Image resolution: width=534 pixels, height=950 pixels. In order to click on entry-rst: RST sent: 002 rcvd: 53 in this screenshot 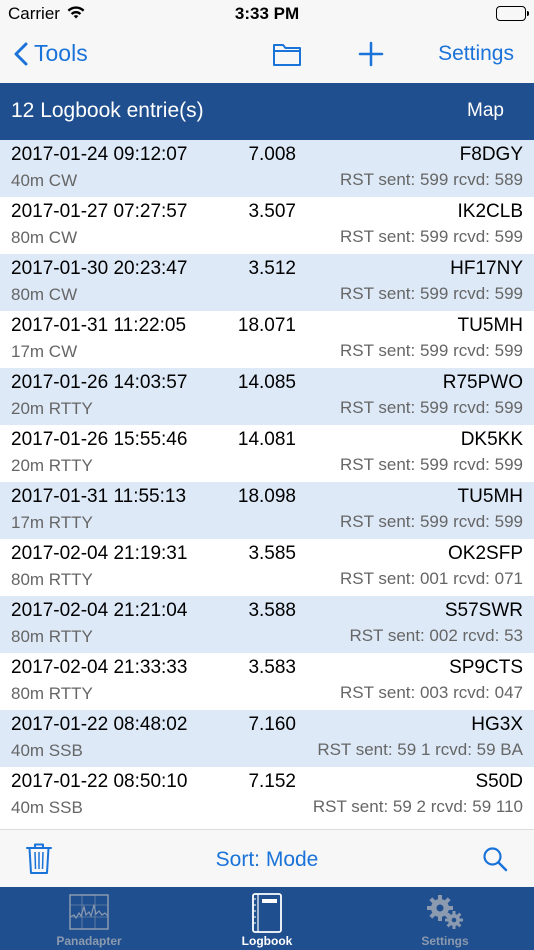, I will do `click(436, 635)`.